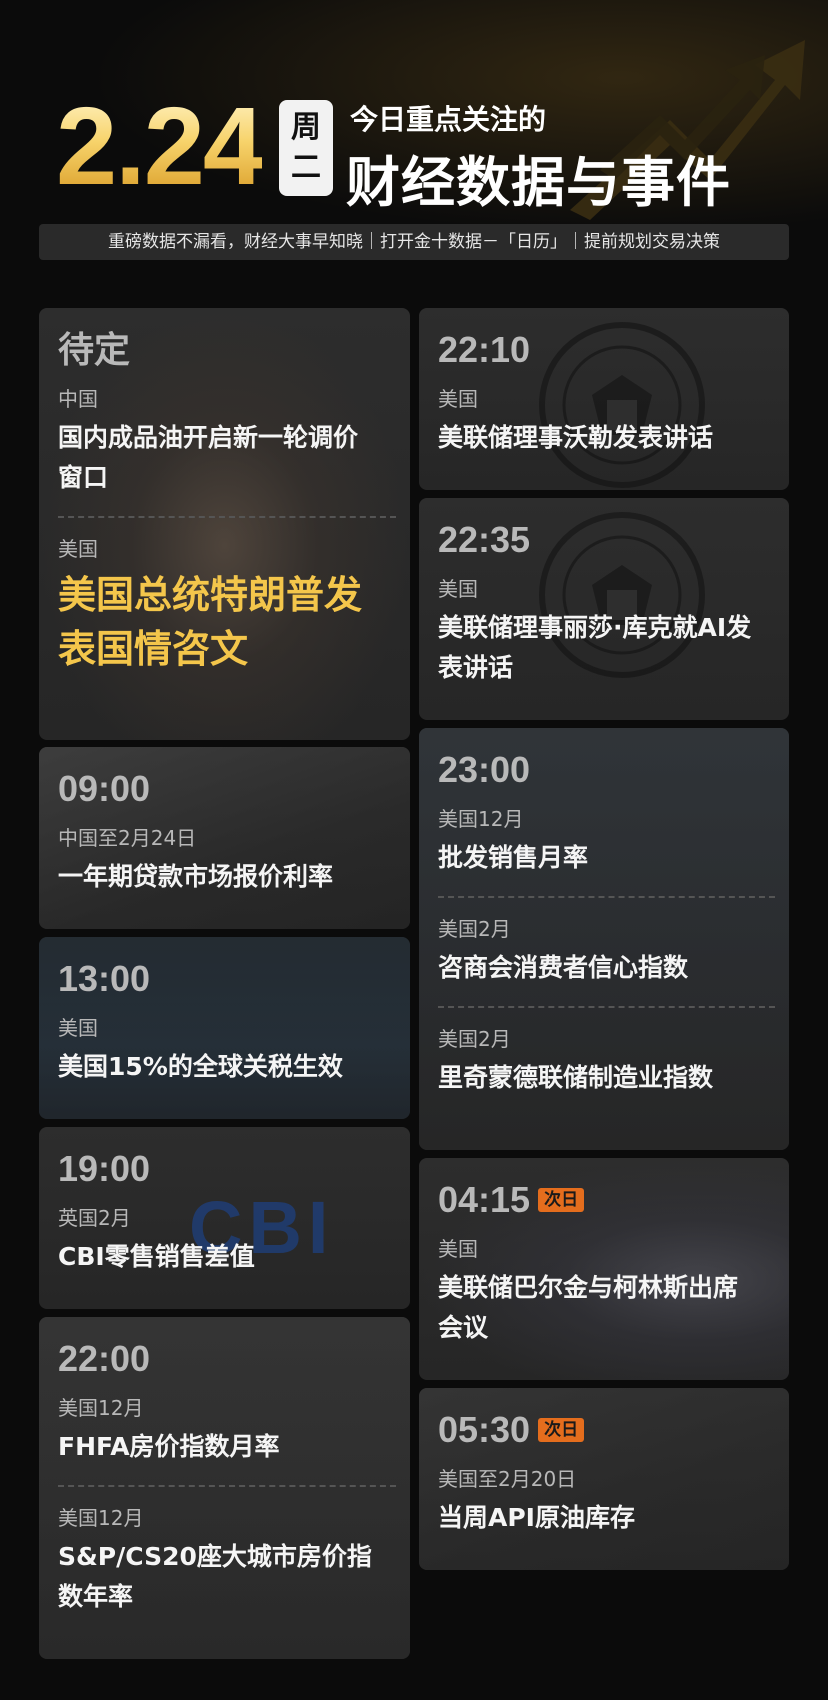  Describe the element at coordinates (94, 1218) in the screenshot. I see `event-region: 英国2月` at that location.